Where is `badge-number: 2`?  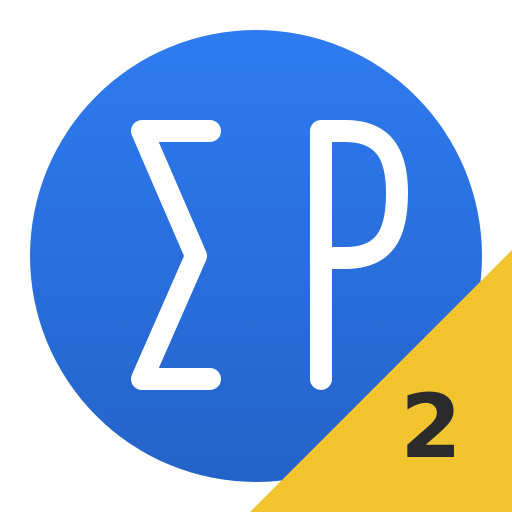
badge-number: 2 is located at coordinates (430, 426).